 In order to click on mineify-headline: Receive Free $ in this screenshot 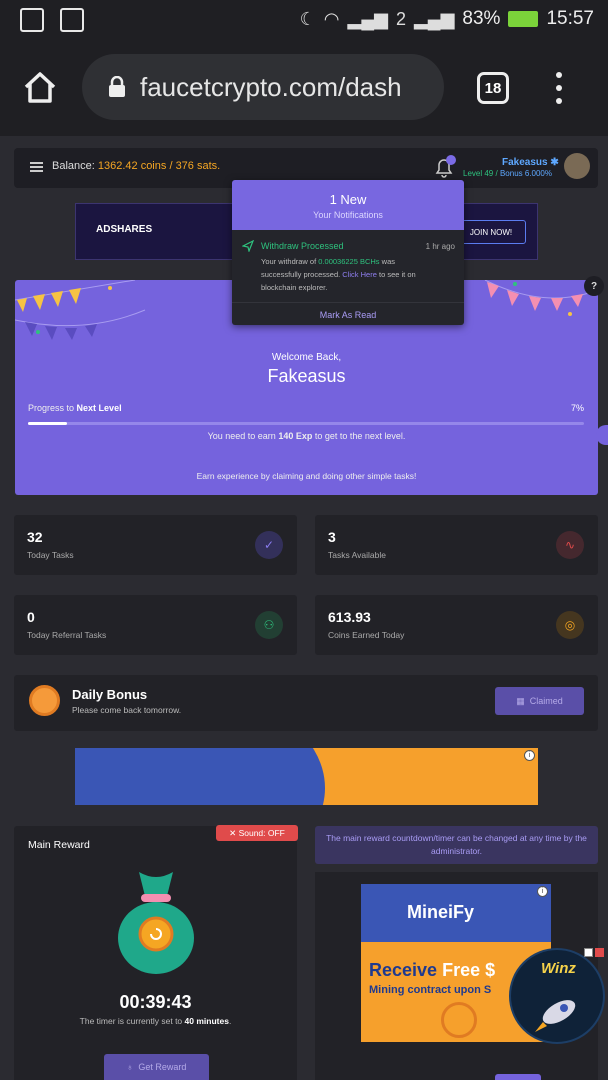, I will do `click(432, 970)`.